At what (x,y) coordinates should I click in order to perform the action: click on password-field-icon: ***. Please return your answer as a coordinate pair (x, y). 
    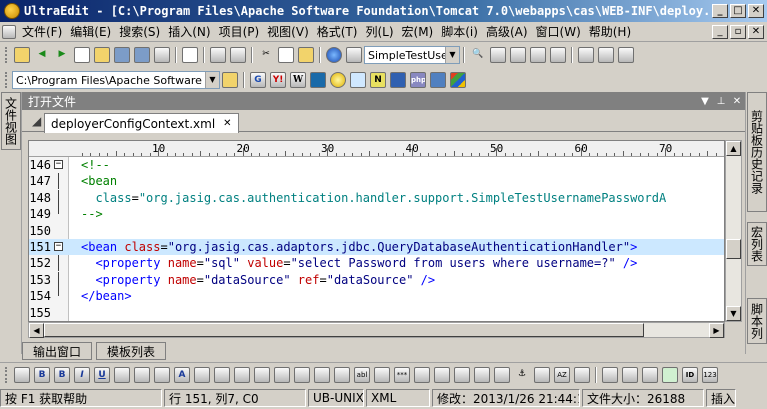
    Looking at the image, I should click on (402, 374).